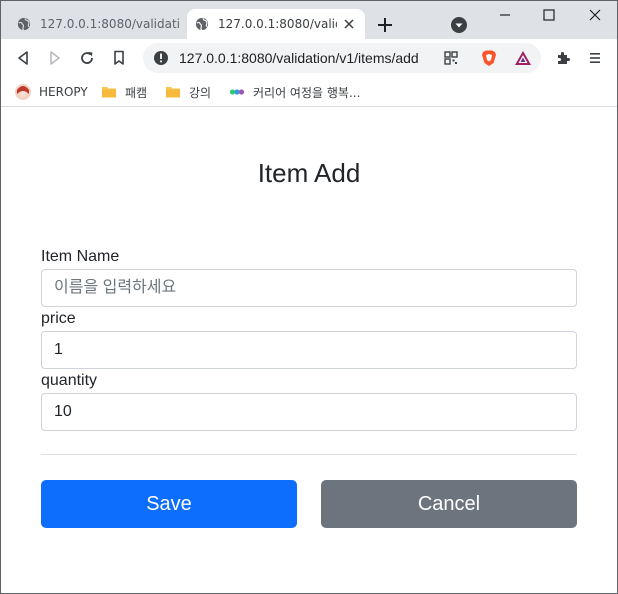  What do you see at coordinates (23, 92) in the screenshot?
I see `avatar-icon` at bounding box center [23, 92].